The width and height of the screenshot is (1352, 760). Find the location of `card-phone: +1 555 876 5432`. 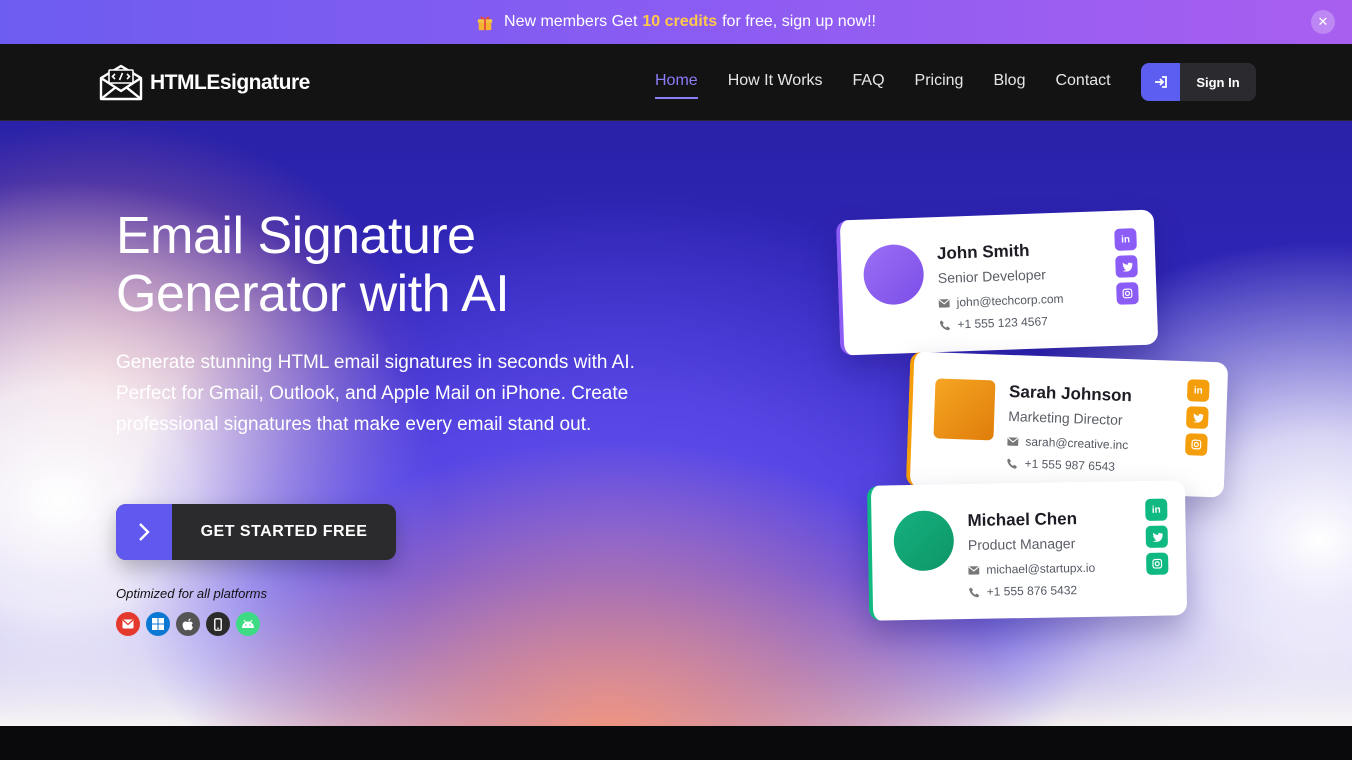

card-phone: +1 555 876 5432 is located at coordinates (1023, 591).